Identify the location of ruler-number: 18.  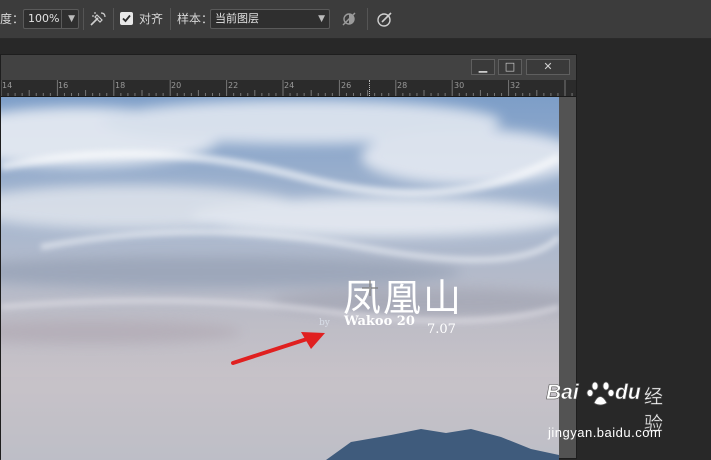
(120, 85).